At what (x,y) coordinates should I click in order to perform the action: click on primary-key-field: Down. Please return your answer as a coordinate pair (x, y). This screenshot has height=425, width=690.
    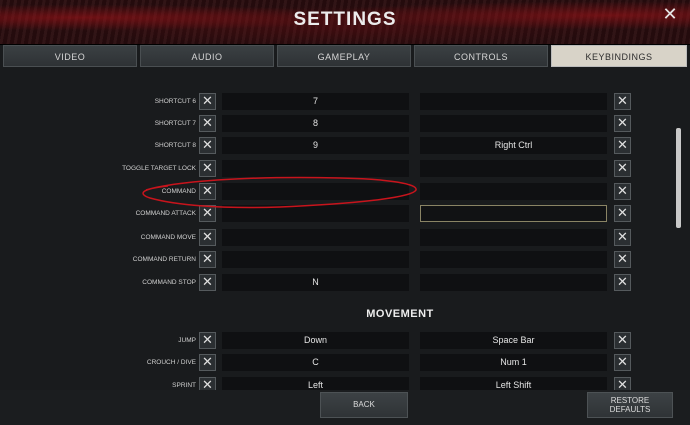
    Looking at the image, I should click on (315, 340).